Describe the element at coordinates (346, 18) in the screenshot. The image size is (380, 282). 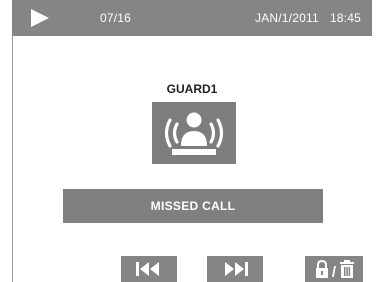
I see `record-time: 18:45` at that location.